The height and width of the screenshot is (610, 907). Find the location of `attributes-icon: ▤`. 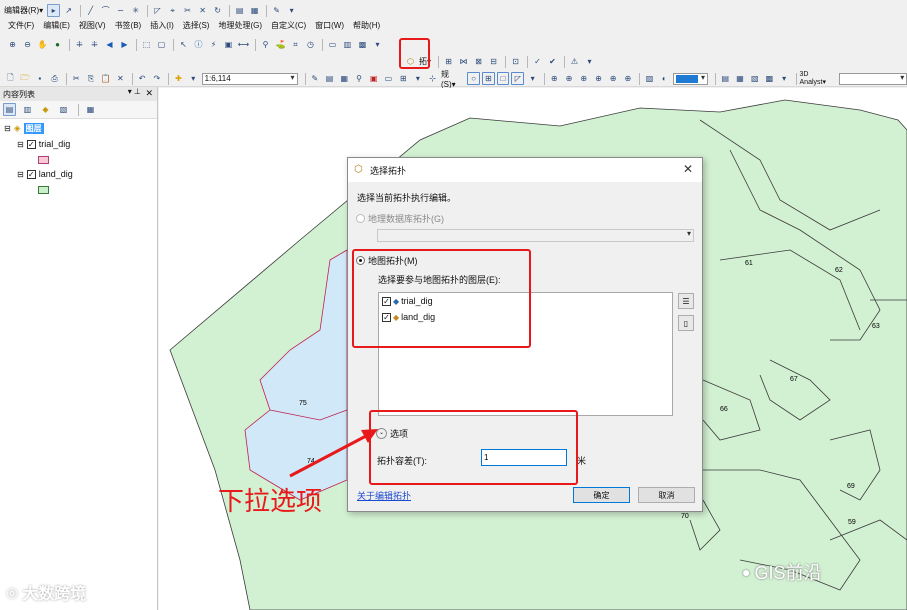

attributes-icon: ▤ is located at coordinates (239, 10).